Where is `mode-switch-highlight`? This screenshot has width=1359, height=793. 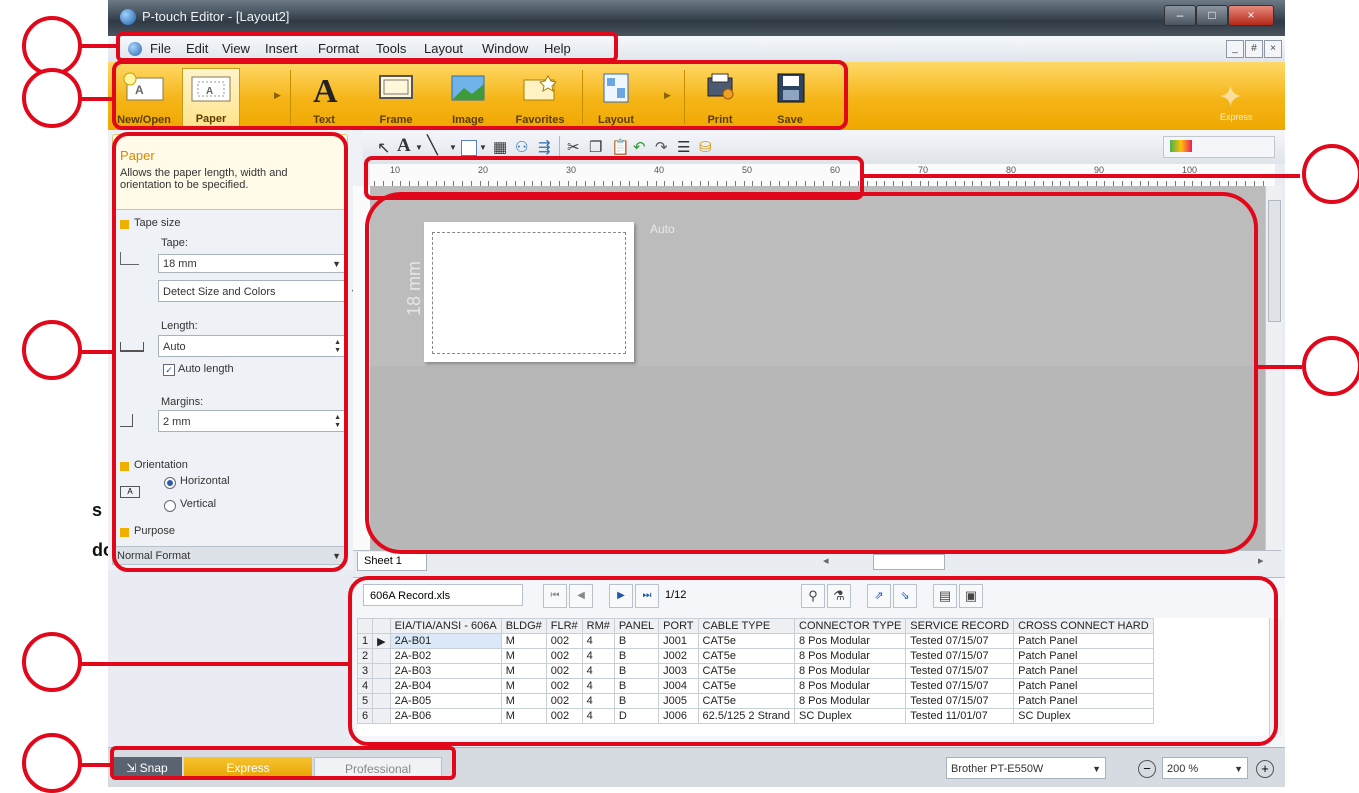 mode-switch-highlight is located at coordinates (283, 763).